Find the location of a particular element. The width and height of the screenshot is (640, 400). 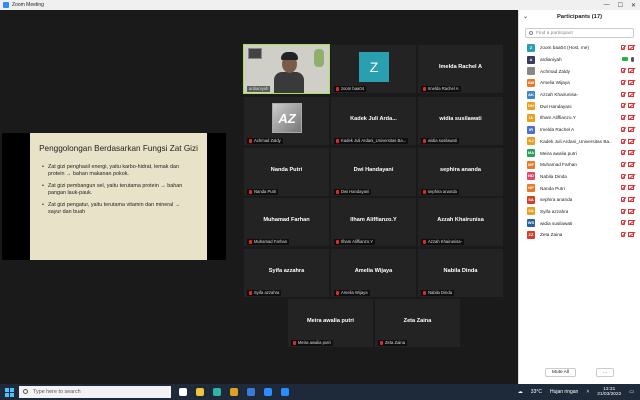

video-tile: Muhamad Farhan Muhamad Farhan is located at coordinates (286, 222).